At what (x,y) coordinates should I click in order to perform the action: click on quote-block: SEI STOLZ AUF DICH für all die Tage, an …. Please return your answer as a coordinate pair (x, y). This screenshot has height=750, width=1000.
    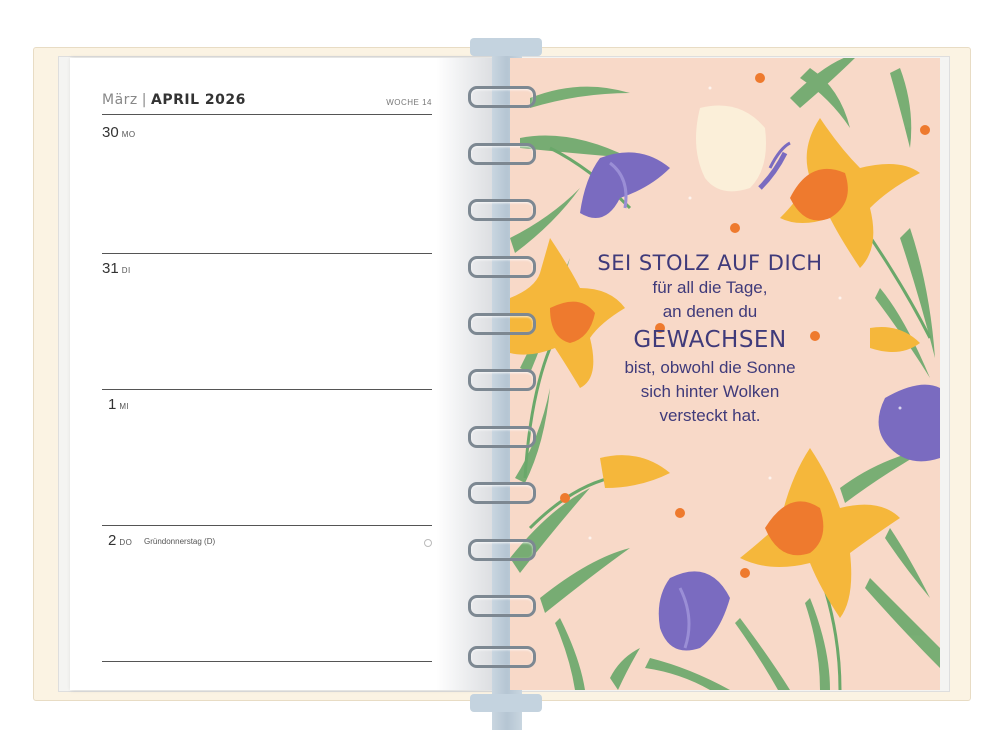
    Looking at the image, I should click on (710, 339).